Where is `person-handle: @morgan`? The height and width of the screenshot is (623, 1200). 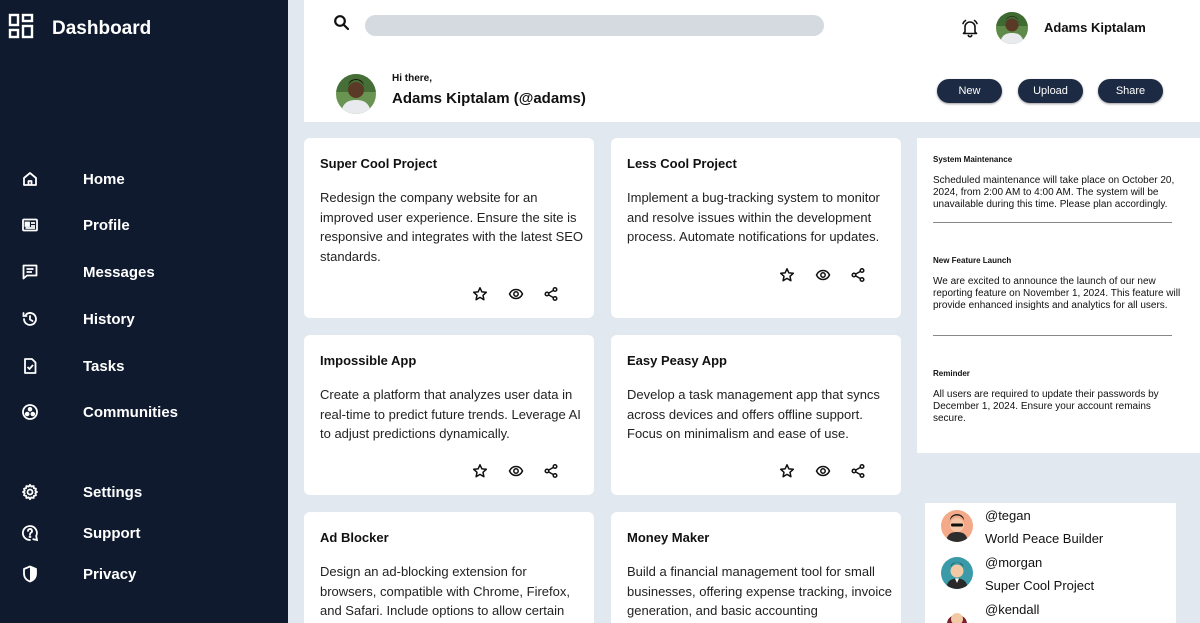 person-handle: @morgan is located at coordinates (1013, 562).